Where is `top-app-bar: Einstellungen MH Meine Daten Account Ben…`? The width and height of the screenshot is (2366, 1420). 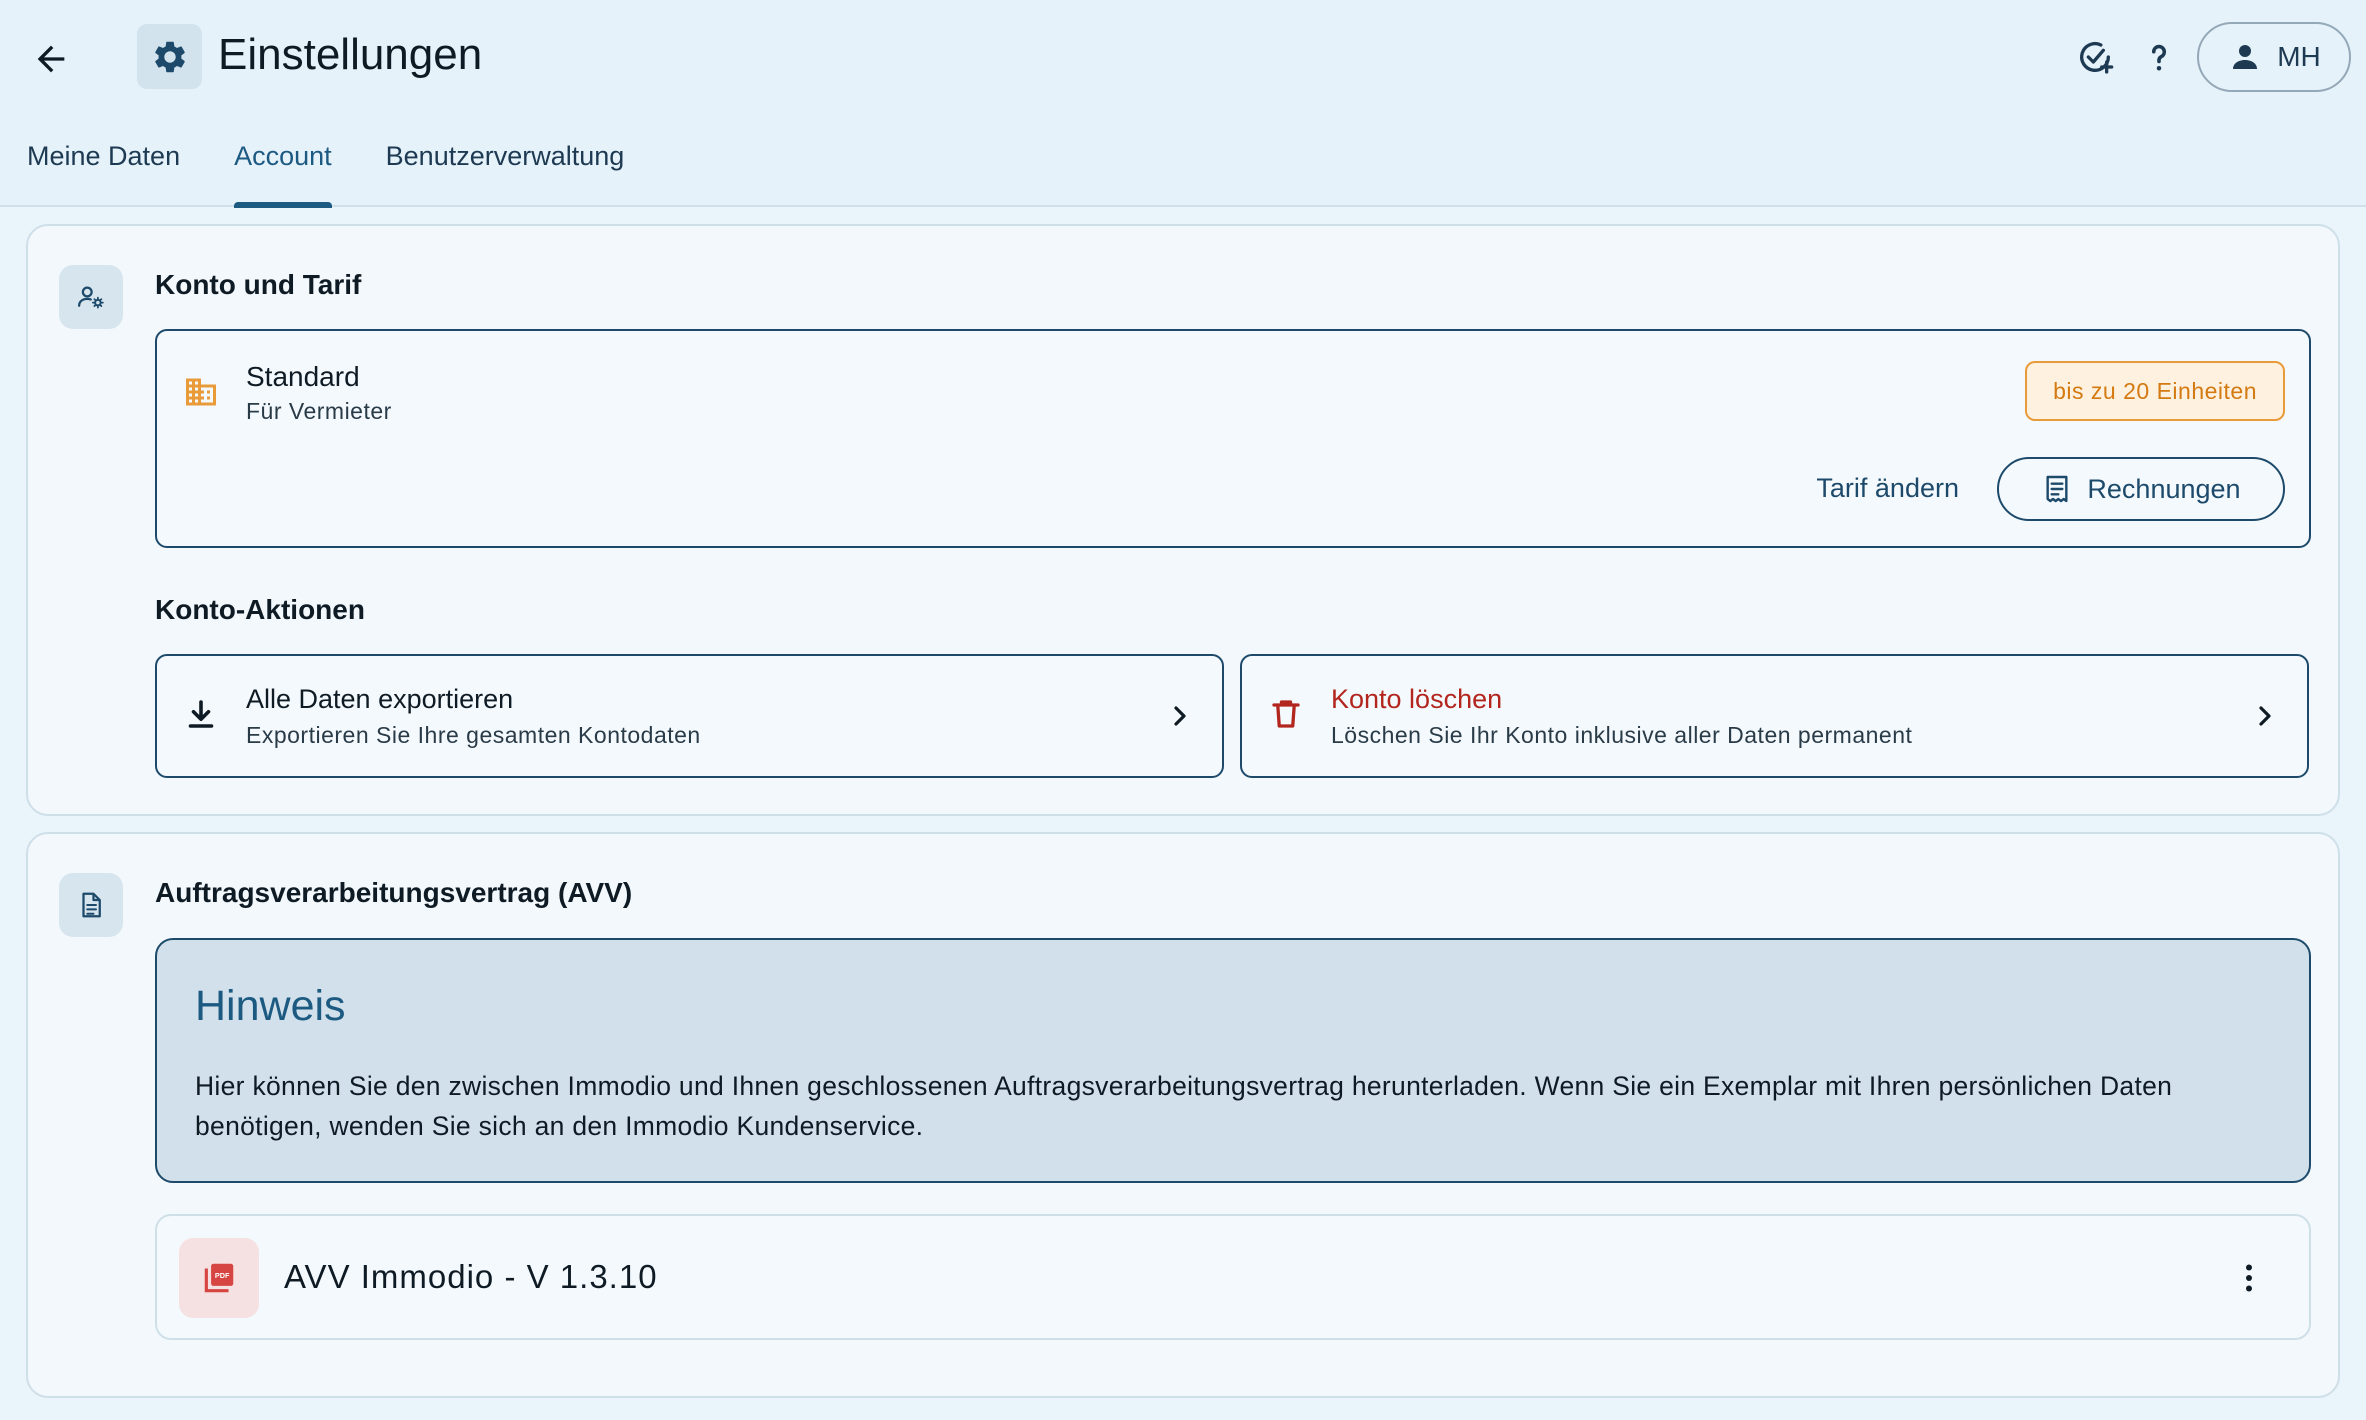 top-app-bar: Einstellungen MH Meine Daten Account Ben… is located at coordinates (1183, 104).